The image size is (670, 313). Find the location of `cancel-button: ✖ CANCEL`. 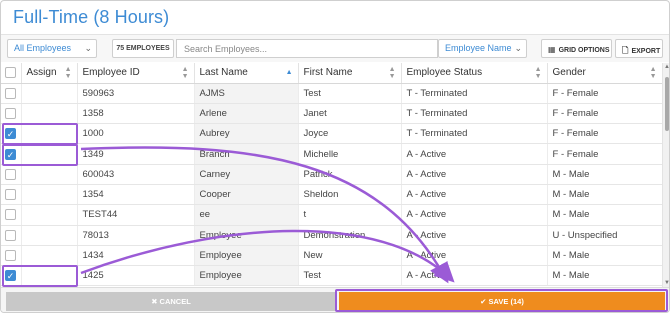

cancel-button: ✖ CANCEL is located at coordinates (171, 301).